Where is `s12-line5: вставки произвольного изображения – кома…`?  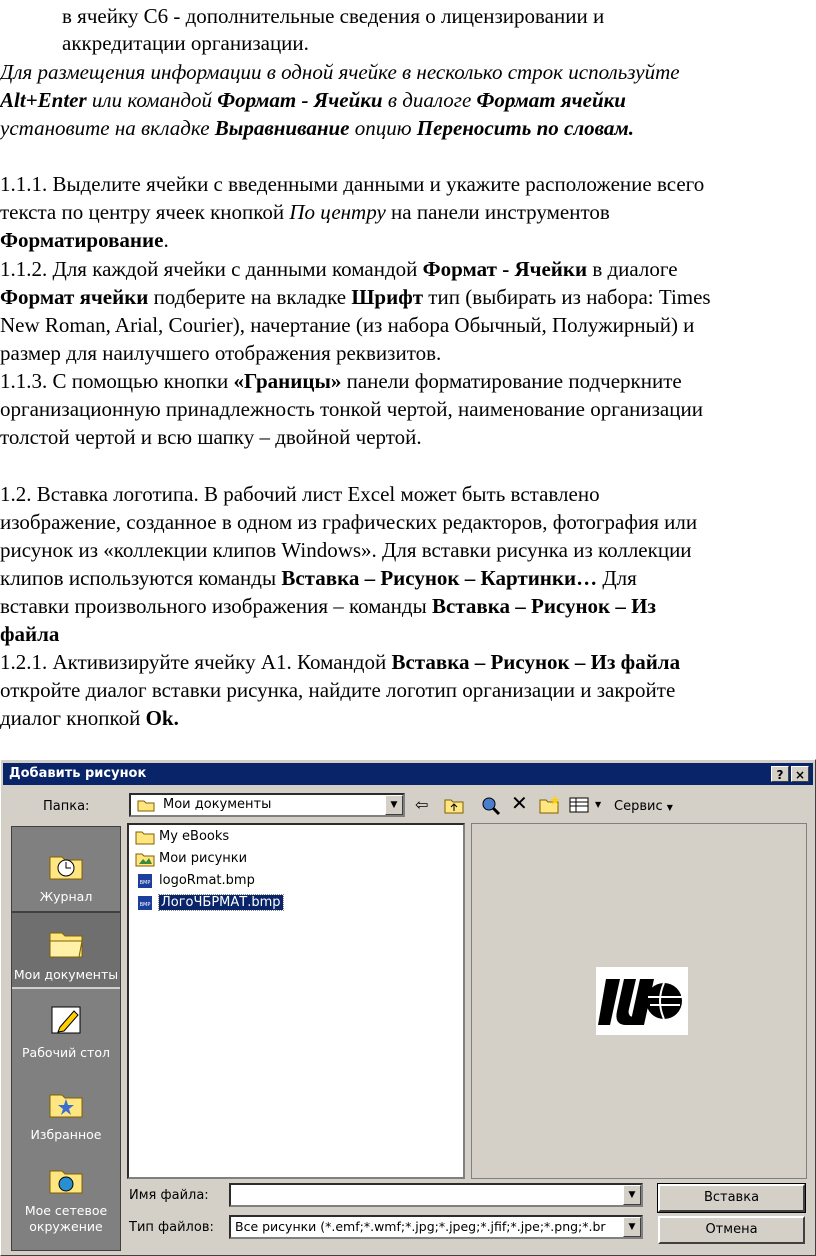
s12-line5: вставки произвольного изображения – кома… is located at coordinates (328, 606).